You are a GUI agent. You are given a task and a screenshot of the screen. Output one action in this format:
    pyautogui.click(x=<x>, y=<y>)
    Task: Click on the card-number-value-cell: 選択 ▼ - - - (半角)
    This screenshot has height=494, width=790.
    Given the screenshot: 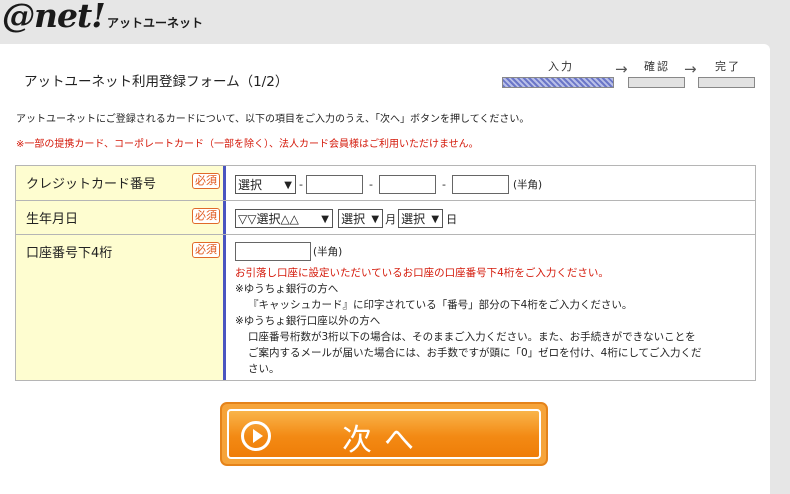 What is the action you would take?
    pyautogui.click(x=490, y=183)
    